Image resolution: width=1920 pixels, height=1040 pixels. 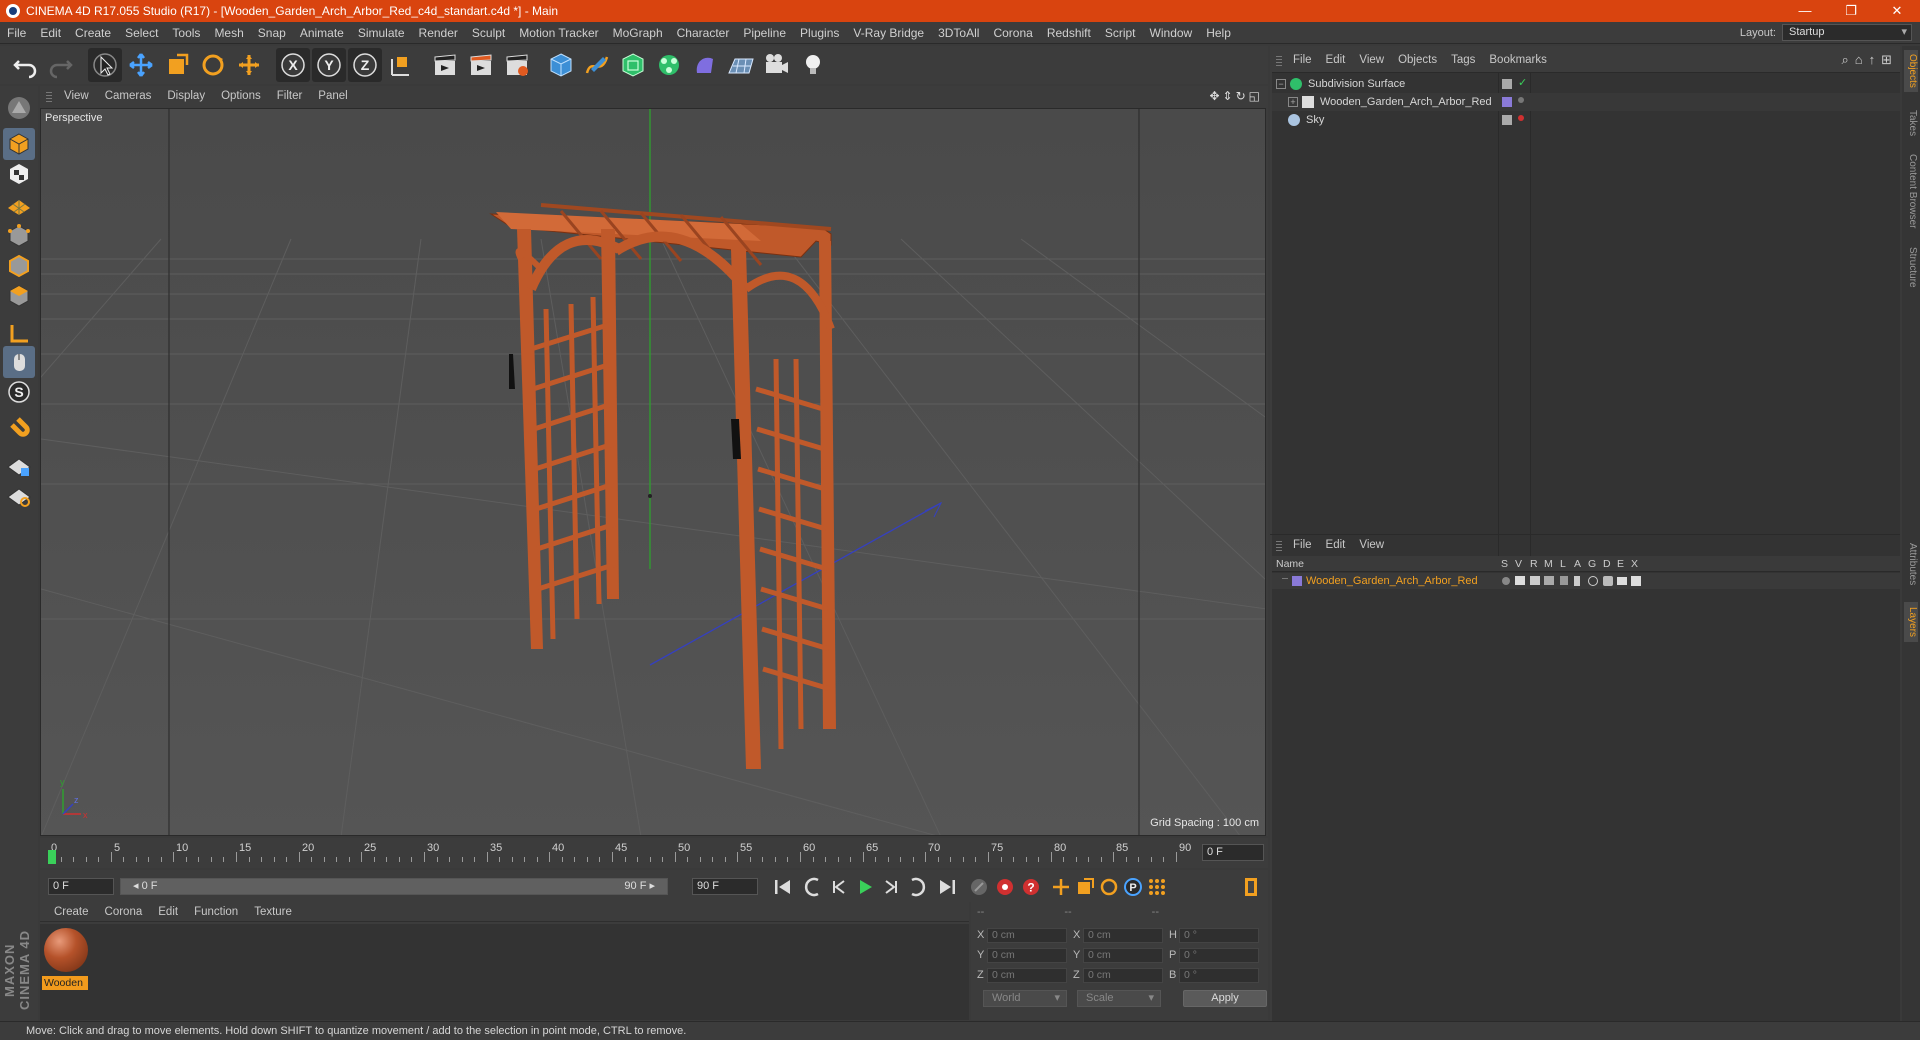 What do you see at coordinates (1123, 955) in the screenshot?
I see `size-y-field: 0 cm` at bounding box center [1123, 955].